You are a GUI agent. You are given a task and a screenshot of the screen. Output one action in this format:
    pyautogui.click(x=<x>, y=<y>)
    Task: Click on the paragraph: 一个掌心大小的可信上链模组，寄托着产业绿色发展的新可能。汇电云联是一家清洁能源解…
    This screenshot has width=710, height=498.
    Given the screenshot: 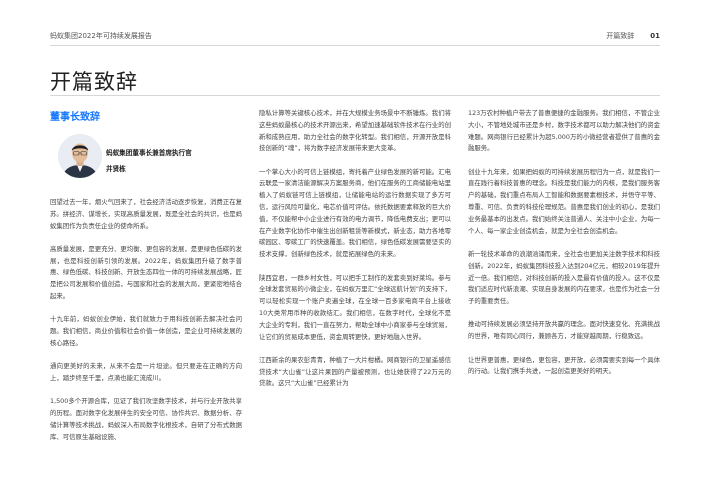 What is the action you would take?
    pyautogui.click(x=355, y=213)
    